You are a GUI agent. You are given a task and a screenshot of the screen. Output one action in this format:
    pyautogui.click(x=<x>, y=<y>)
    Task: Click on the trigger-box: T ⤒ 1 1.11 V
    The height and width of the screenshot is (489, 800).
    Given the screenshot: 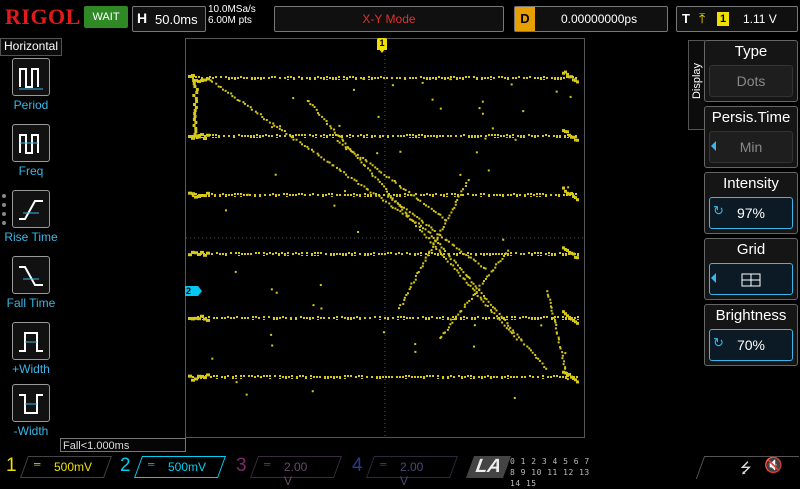 What is the action you would take?
    pyautogui.click(x=737, y=19)
    